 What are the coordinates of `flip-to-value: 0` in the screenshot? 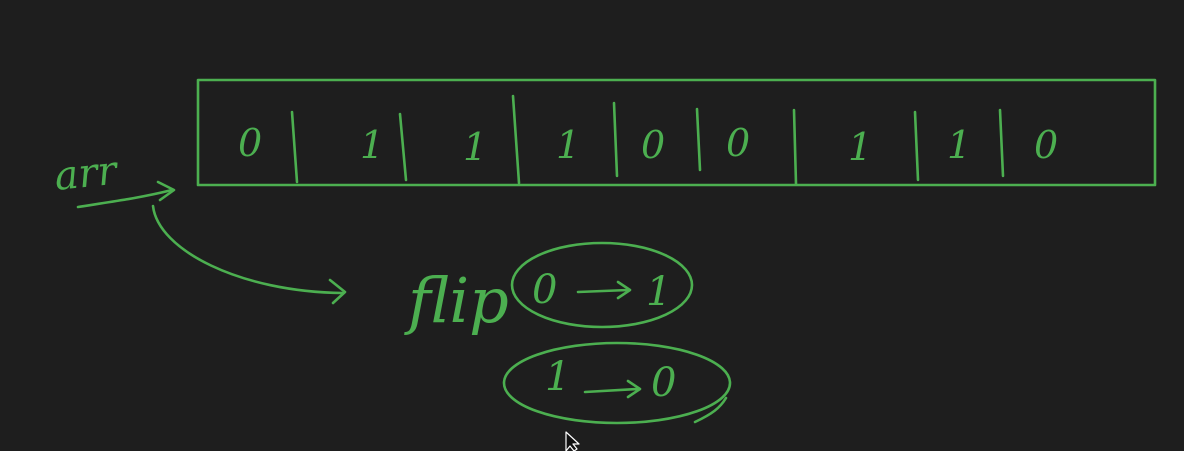 It's located at (663, 383).